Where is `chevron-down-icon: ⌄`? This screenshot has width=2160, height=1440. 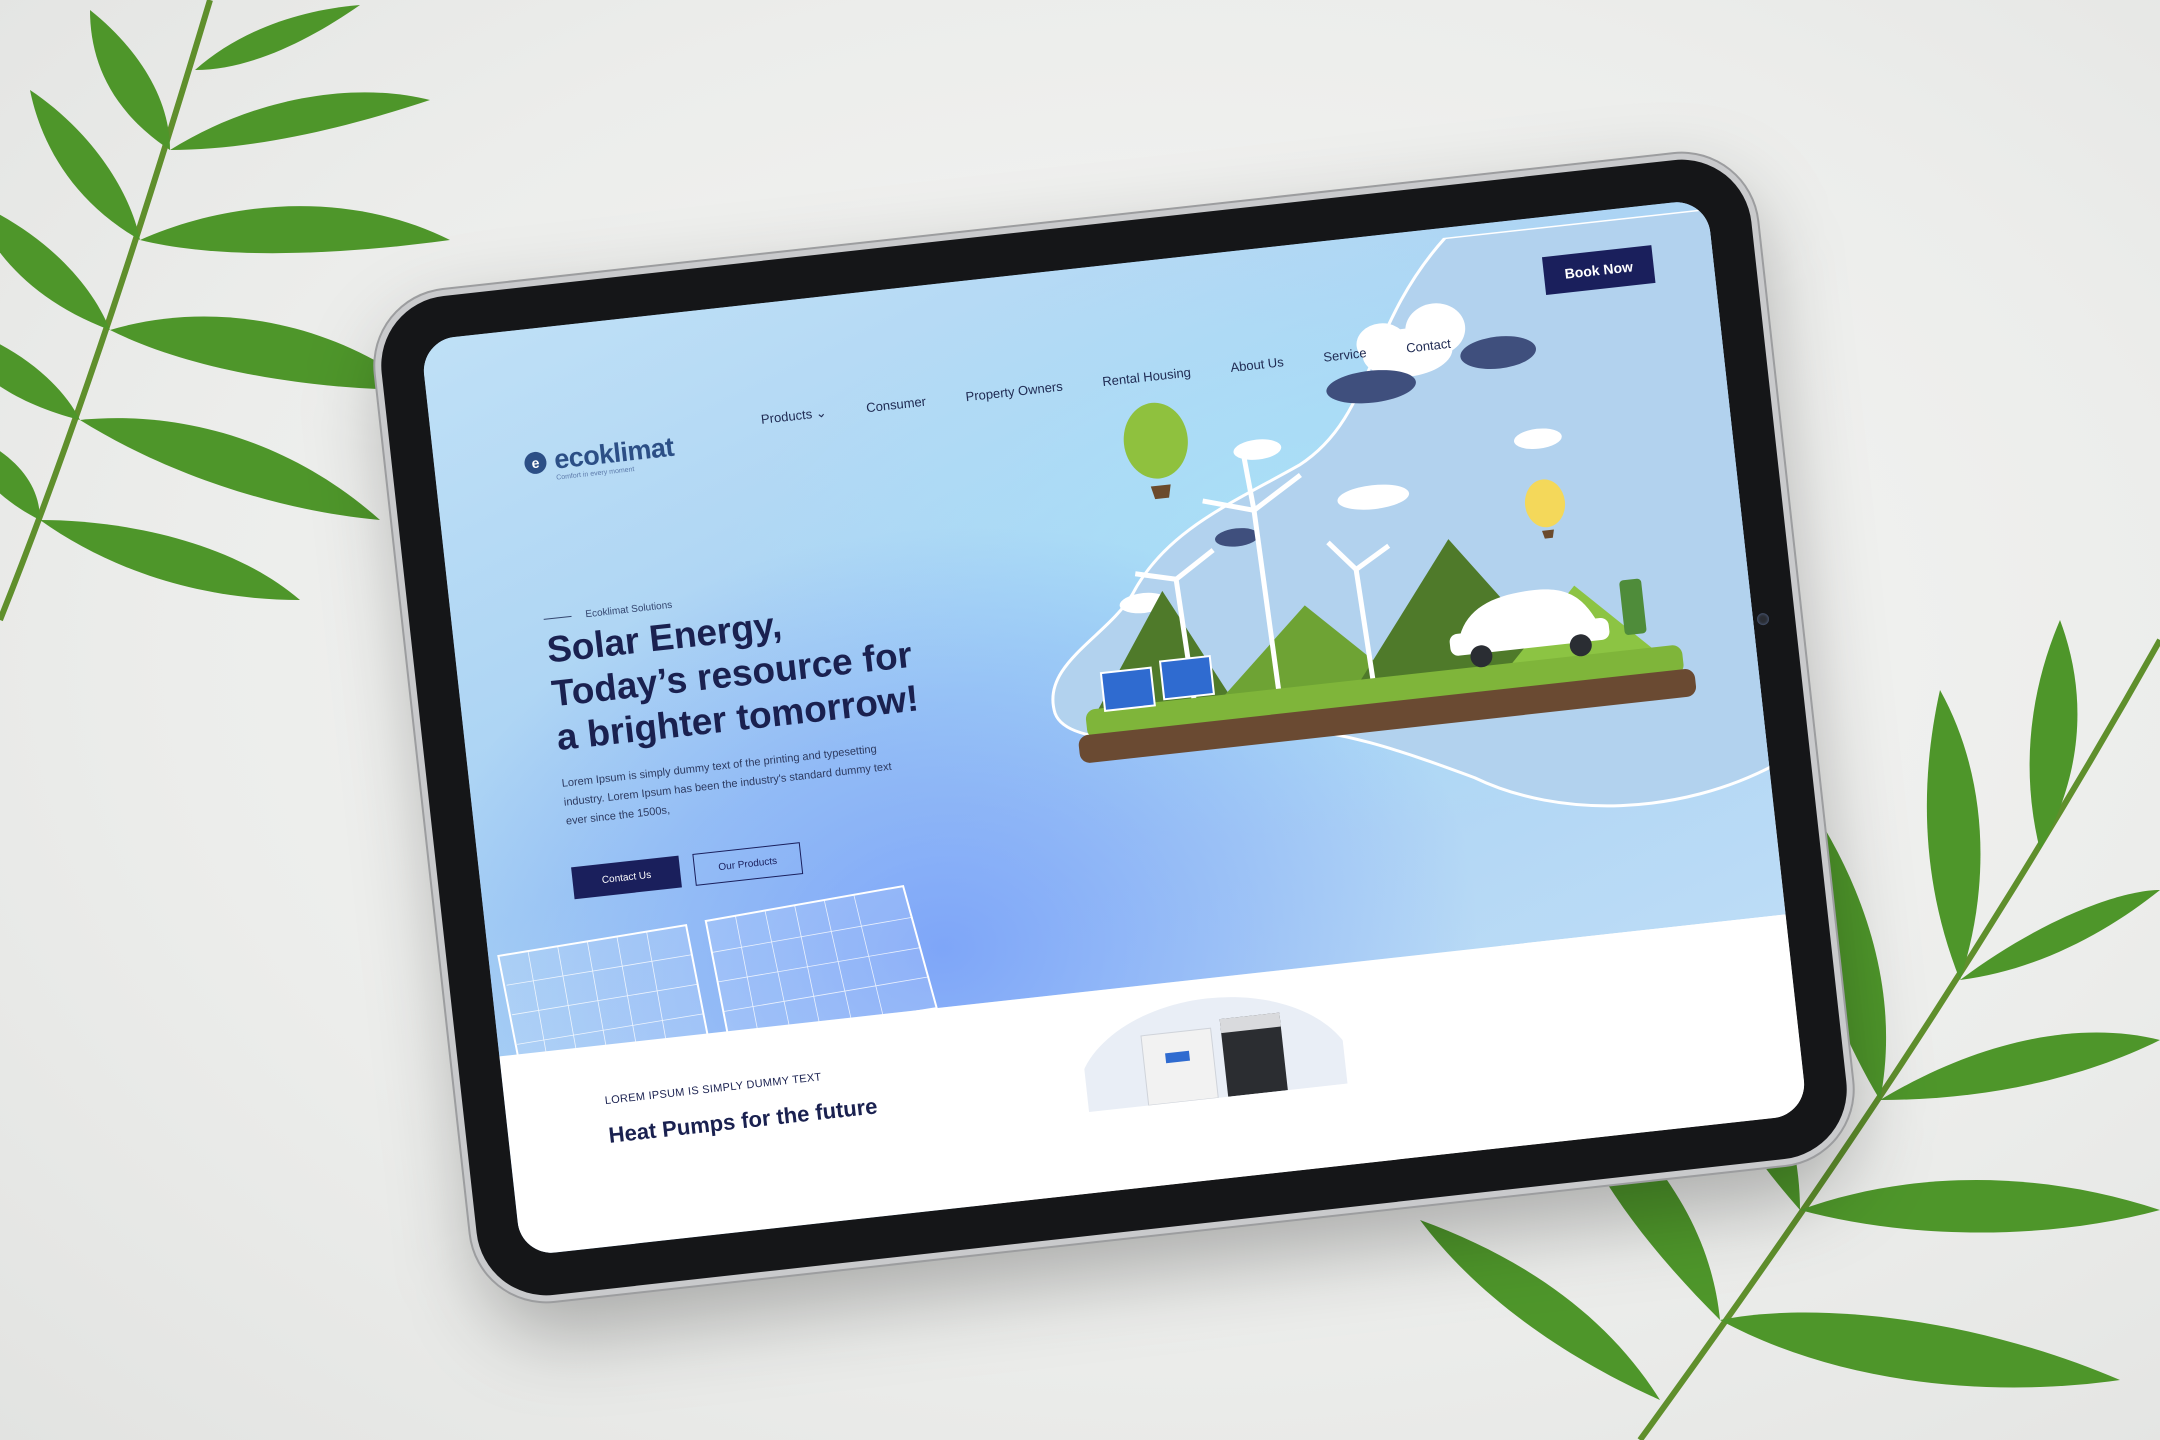
chevron-down-icon: ⌄ is located at coordinates (821, 412).